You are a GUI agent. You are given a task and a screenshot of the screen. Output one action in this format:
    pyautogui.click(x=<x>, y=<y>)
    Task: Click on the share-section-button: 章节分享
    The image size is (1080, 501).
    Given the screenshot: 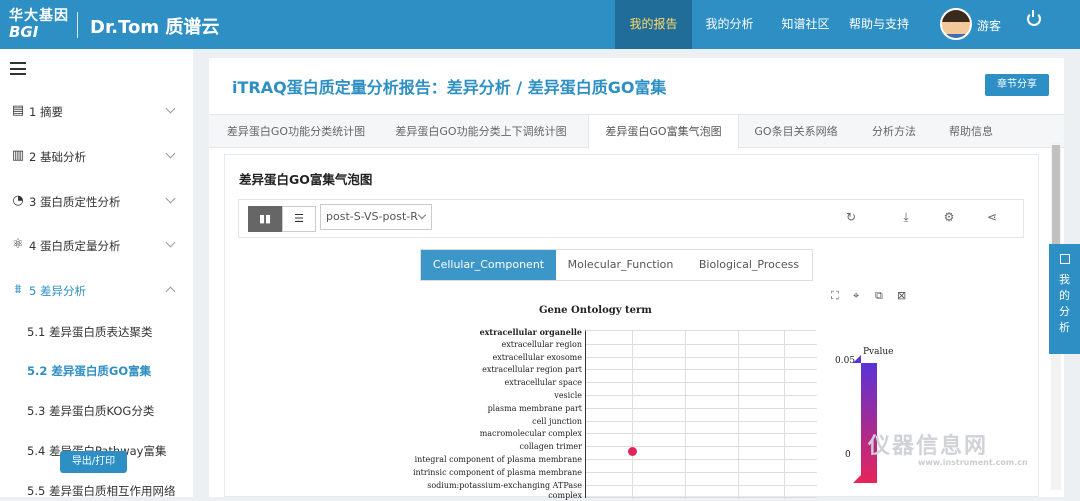 What is the action you would take?
    pyautogui.click(x=1017, y=85)
    